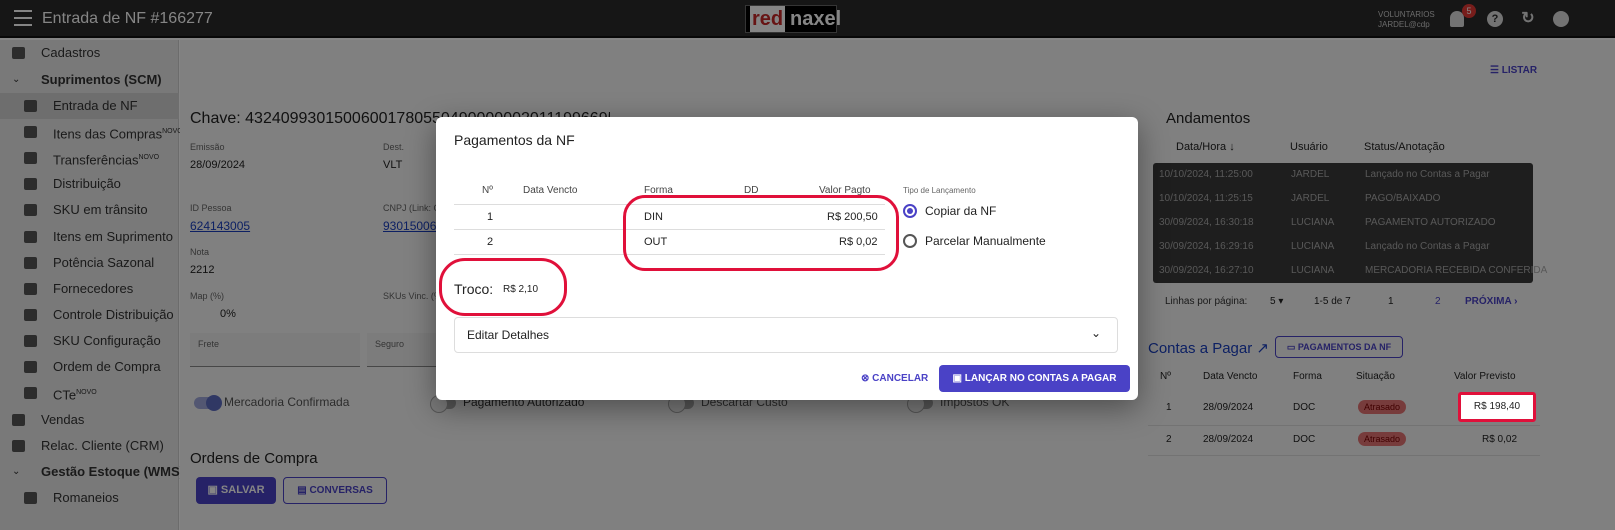 This screenshot has height=530, width=1615. I want to click on radio-copiar-label: Copiar da NF, so click(960, 211).